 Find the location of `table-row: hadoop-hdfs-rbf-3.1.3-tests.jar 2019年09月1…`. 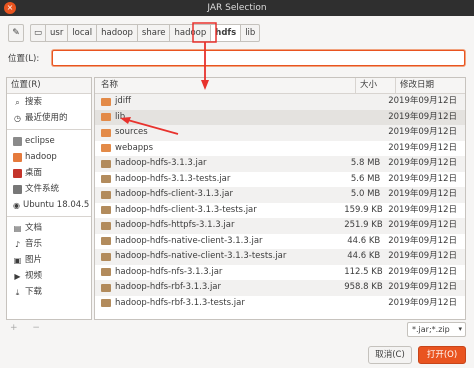

table-row: hadoop-hdfs-rbf-3.1.3-tests.jar 2019年09月1… is located at coordinates (280, 304).